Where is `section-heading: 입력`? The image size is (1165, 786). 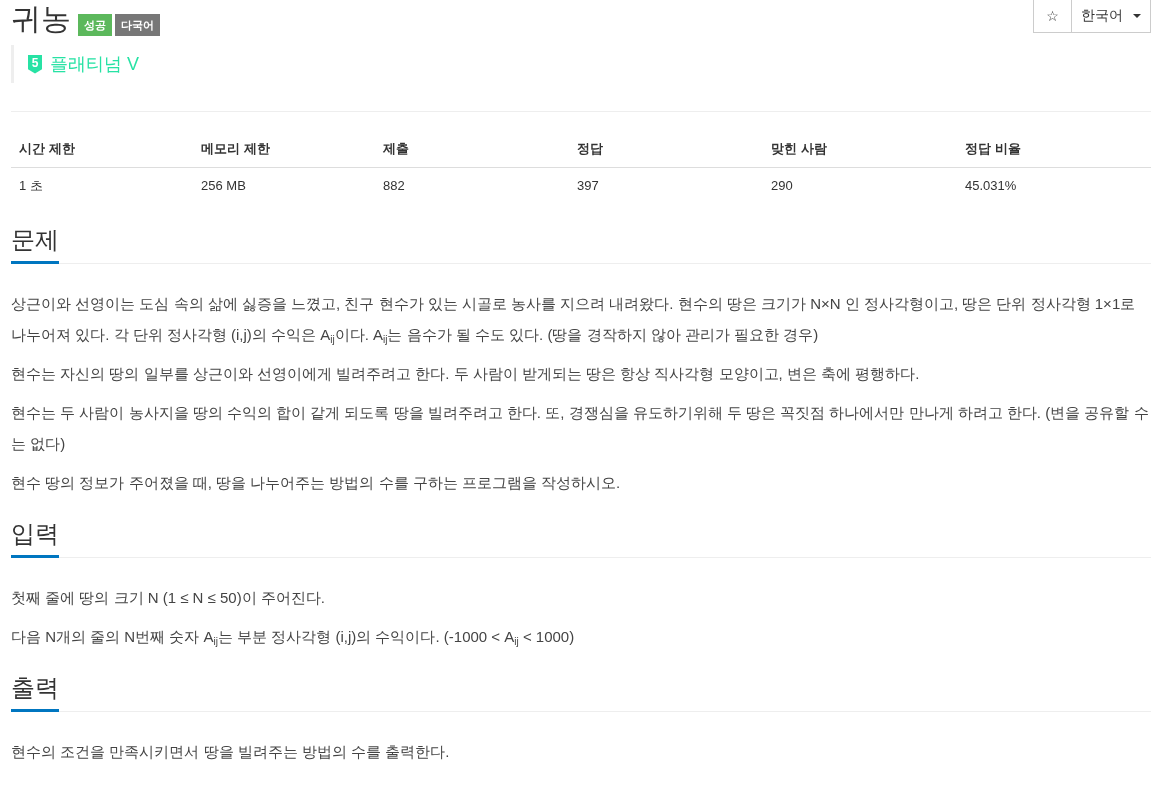
section-heading: 입력 is located at coordinates (35, 537).